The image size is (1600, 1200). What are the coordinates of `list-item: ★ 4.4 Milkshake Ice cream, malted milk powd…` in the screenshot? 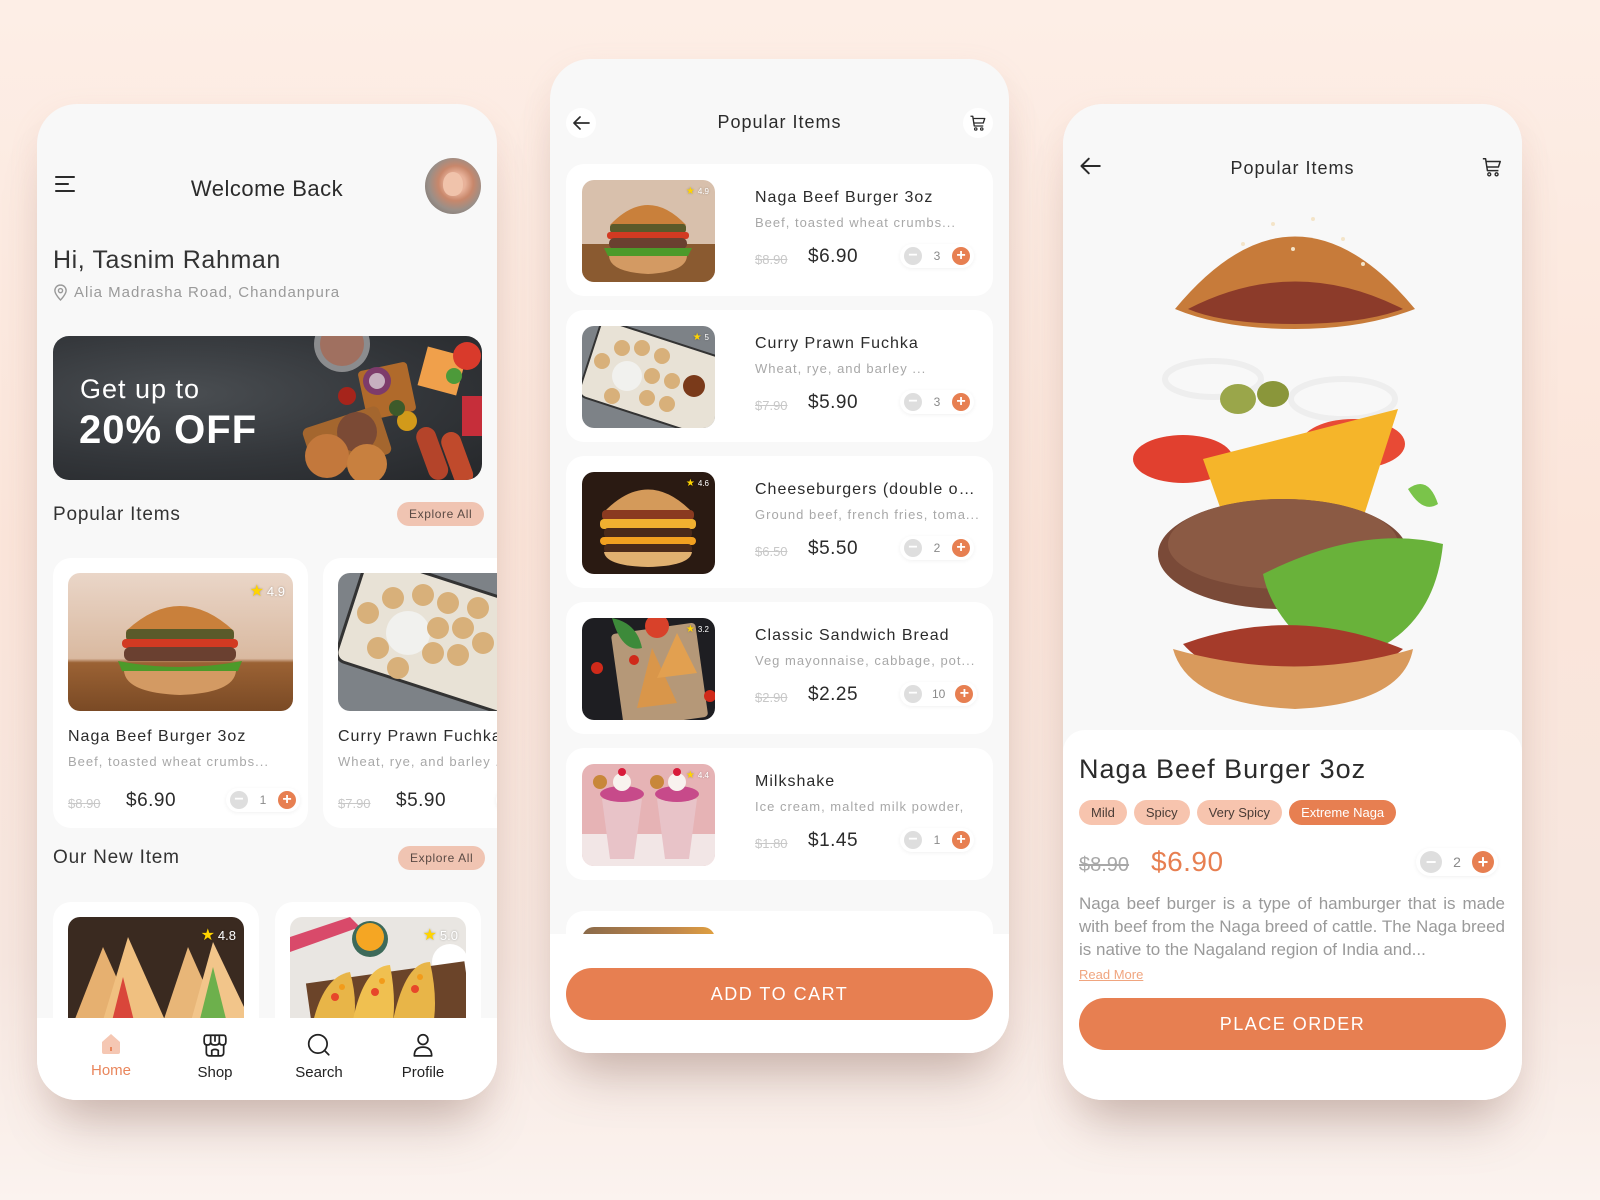 It's located at (779, 814).